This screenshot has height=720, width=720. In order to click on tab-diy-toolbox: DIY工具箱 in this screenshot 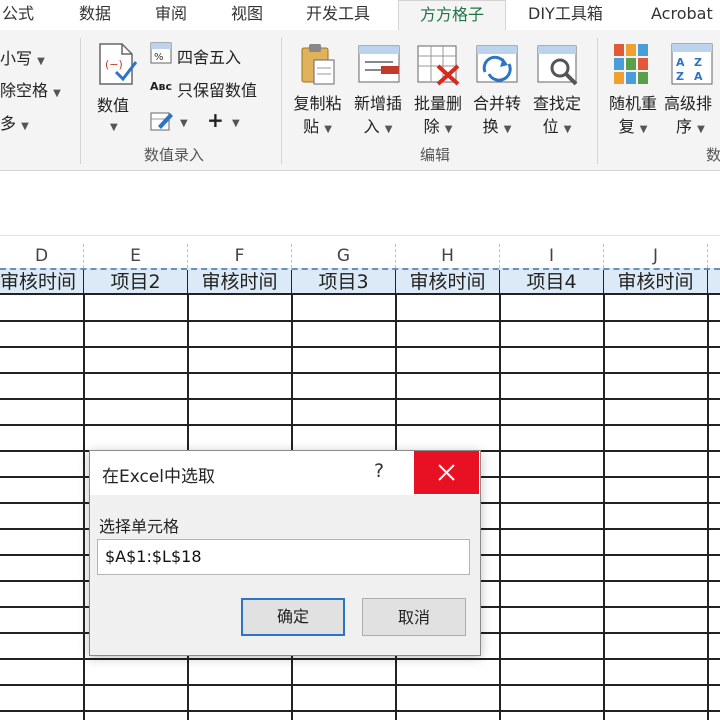, I will do `click(565, 15)`.